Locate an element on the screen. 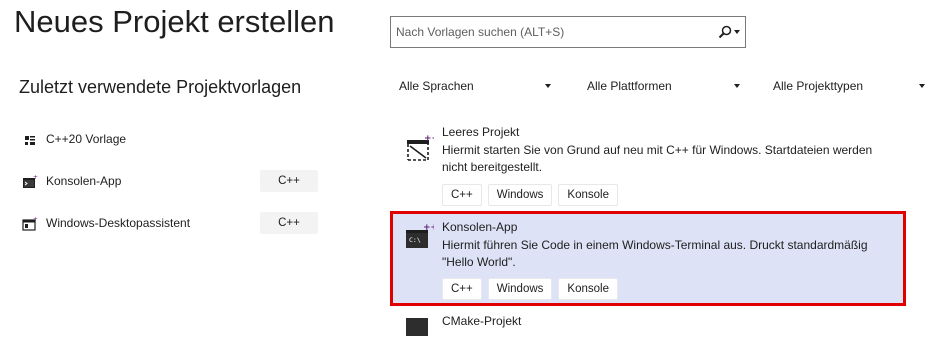 This screenshot has height=348, width=934. search-icon is located at coordinates (725, 32).